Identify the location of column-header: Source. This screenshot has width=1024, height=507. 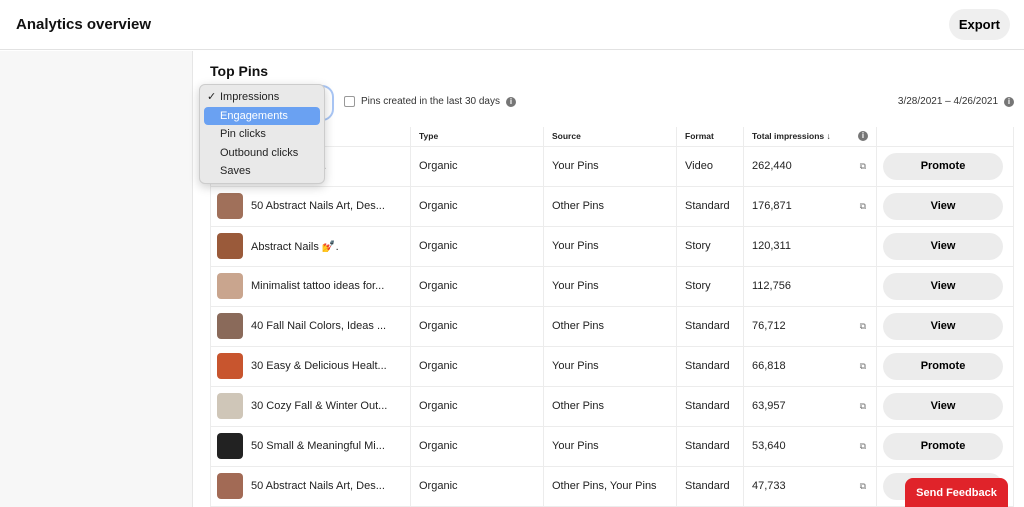
(610, 137).